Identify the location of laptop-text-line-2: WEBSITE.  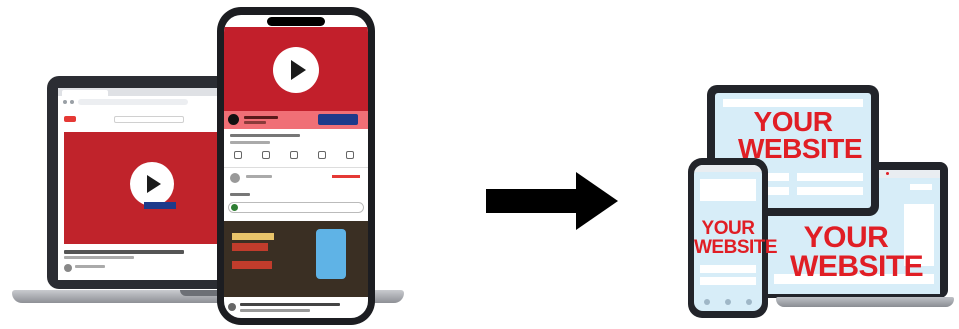
(857, 267).